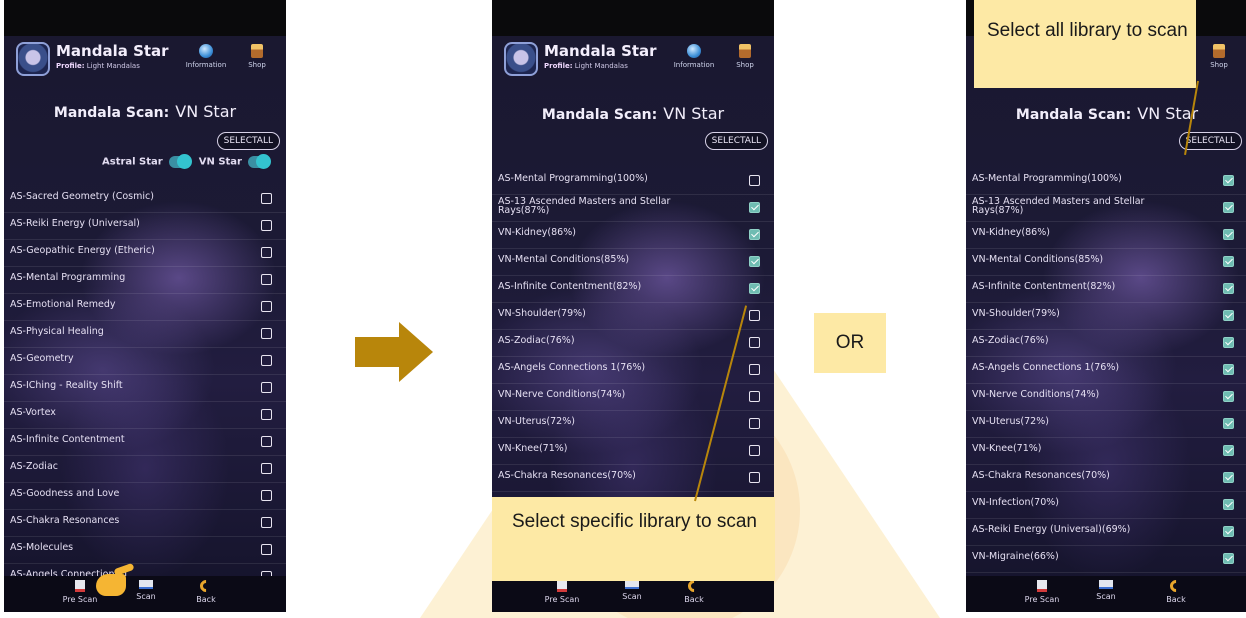 The image size is (1246, 618). I want to click on nav-back-label: Back, so click(1176, 599).